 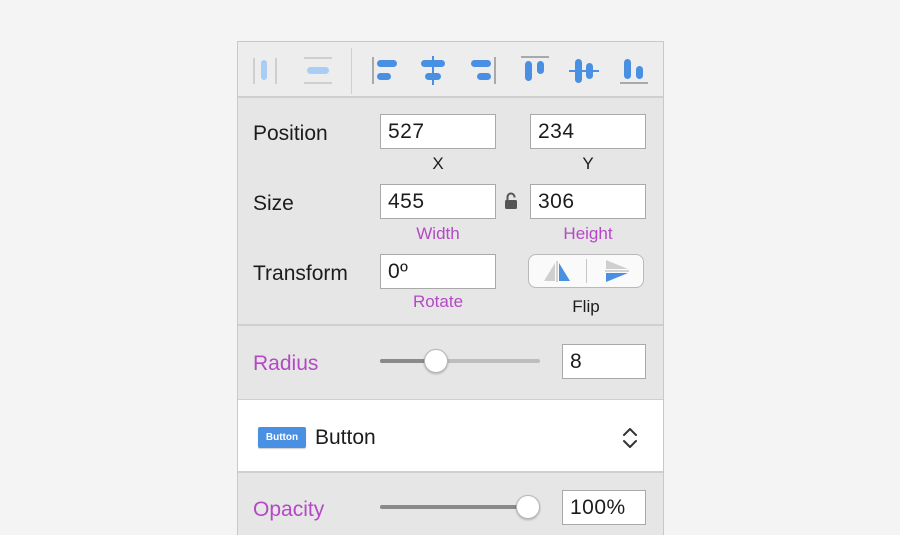 I want to click on opacity-slider-thumb, so click(x=528, y=507).